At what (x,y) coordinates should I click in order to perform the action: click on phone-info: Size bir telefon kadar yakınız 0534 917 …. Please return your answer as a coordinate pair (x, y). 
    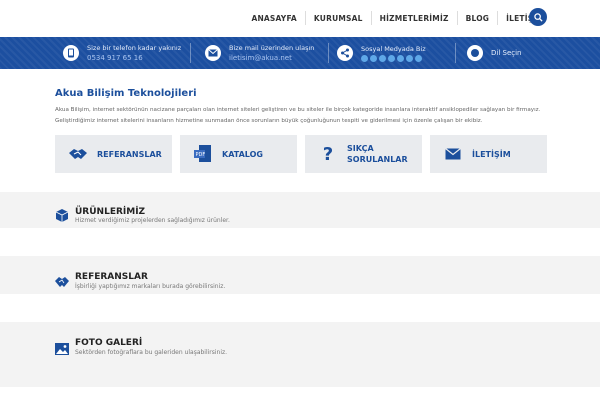
    Looking at the image, I should click on (122, 53).